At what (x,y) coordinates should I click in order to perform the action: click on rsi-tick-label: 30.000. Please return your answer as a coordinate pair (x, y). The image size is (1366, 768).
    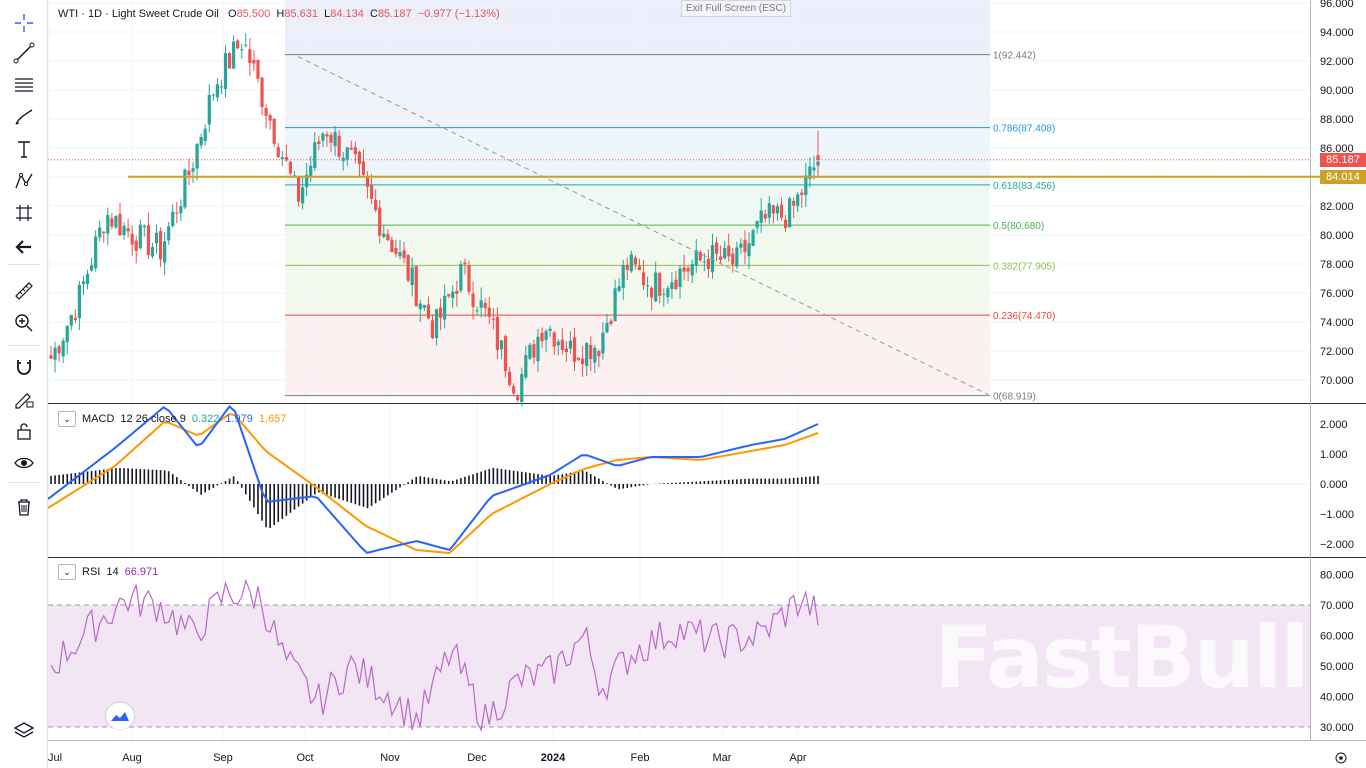
    Looking at the image, I should click on (1337, 728).